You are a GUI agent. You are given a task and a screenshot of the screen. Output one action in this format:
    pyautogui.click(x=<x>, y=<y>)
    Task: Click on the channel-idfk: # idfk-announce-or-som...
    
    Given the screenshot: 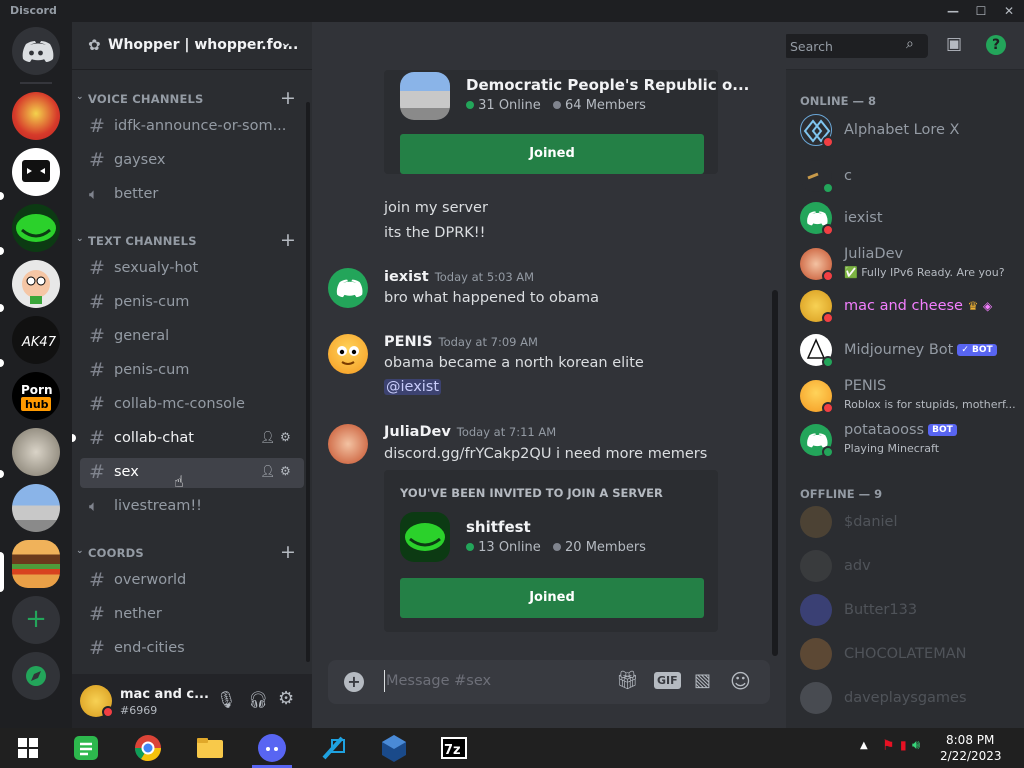 What is the action you would take?
    pyautogui.click(x=192, y=127)
    